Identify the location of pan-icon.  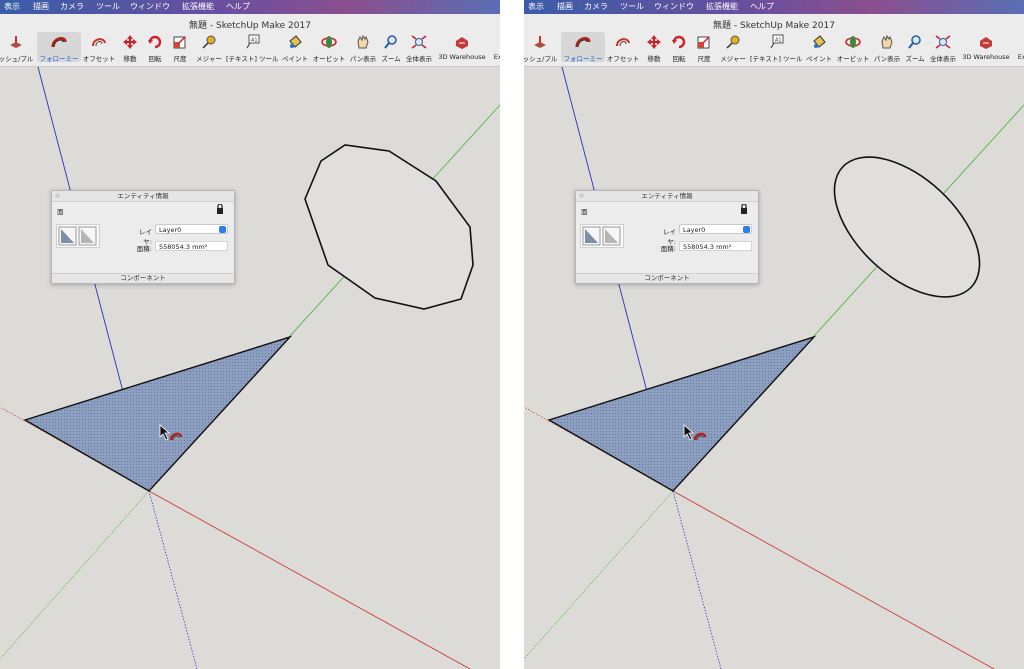
(887, 41).